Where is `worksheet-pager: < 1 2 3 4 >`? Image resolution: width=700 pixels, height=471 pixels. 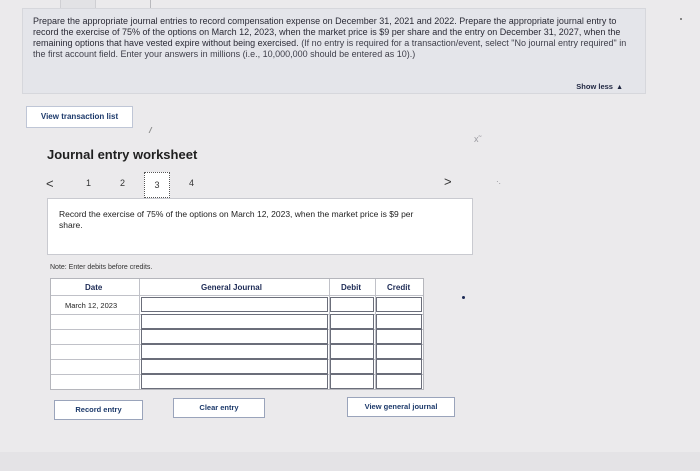 worksheet-pager: < 1 2 3 4 > is located at coordinates (256, 185).